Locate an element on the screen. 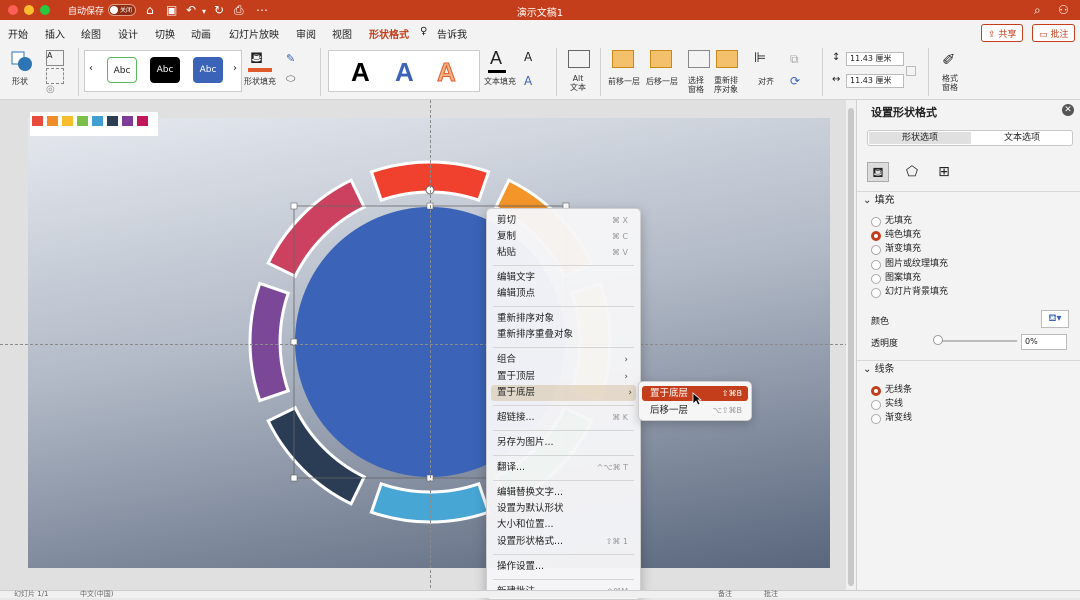 The image size is (1080, 600). style-option-2: Abc is located at coordinates (165, 70).